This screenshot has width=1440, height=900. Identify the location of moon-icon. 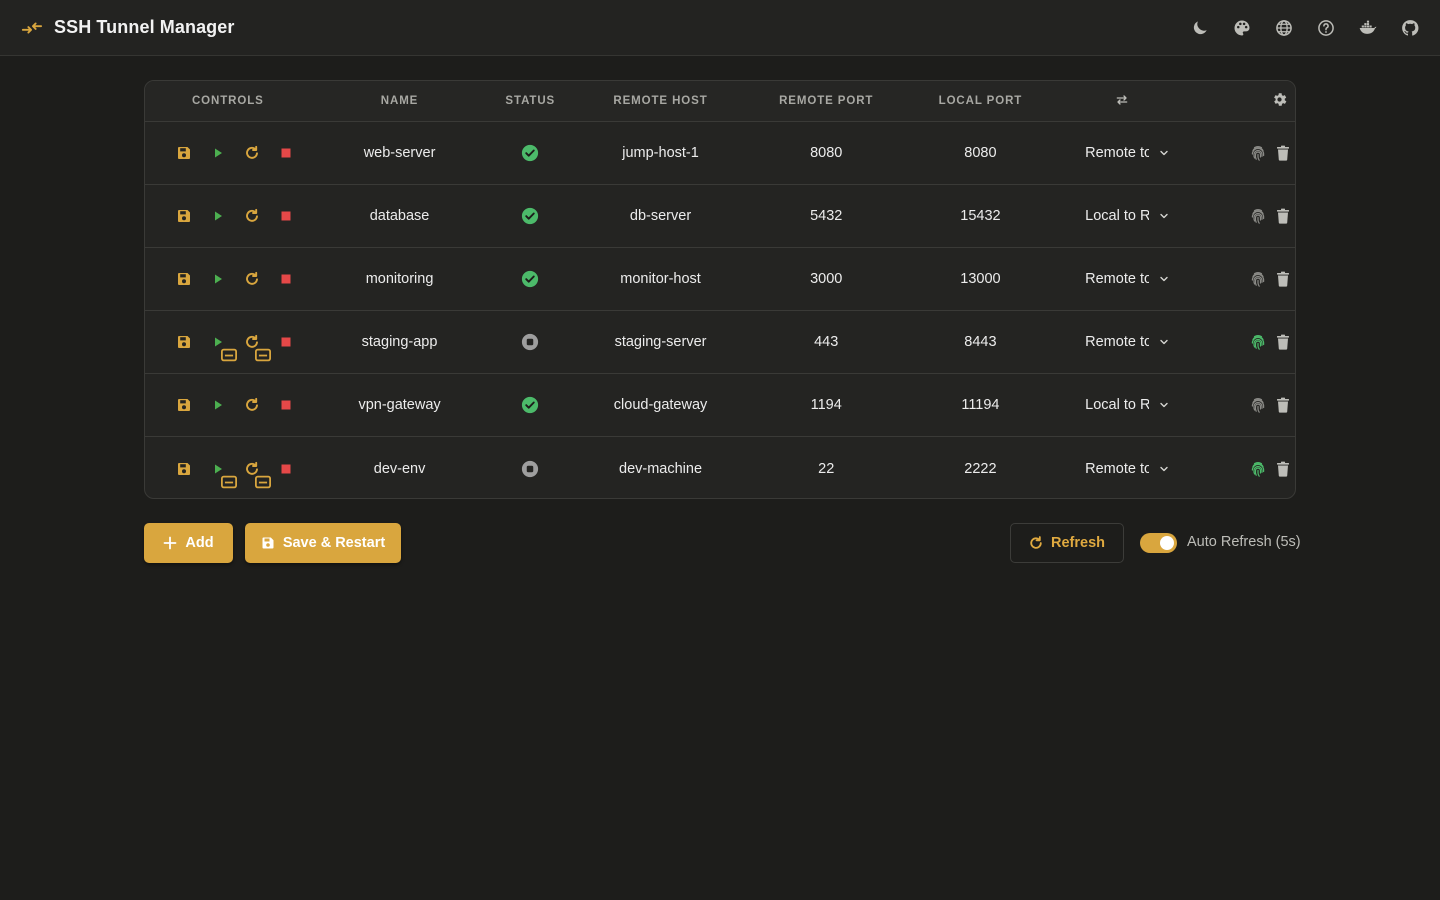
(1200, 28).